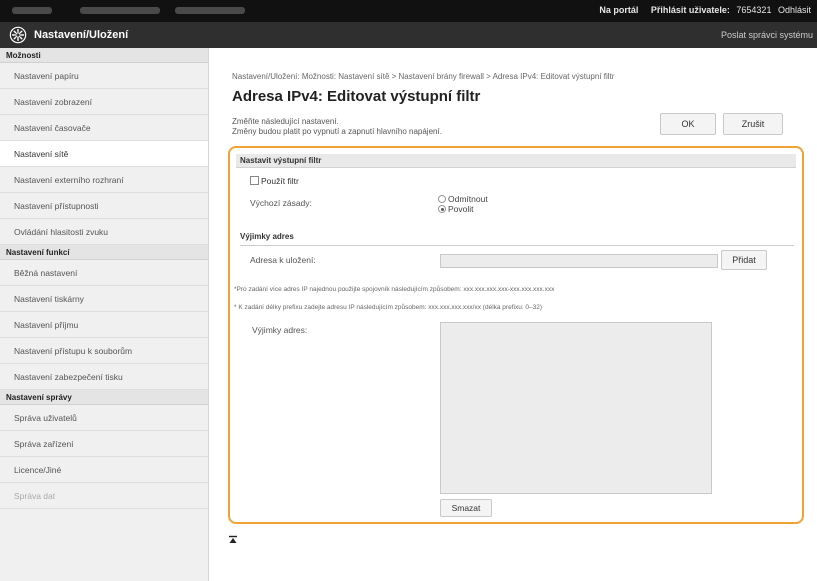 This screenshot has width=817, height=581. I want to click on sidebar-item-print-security: Nastavení zabezpečení tisku, so click(104, 377).